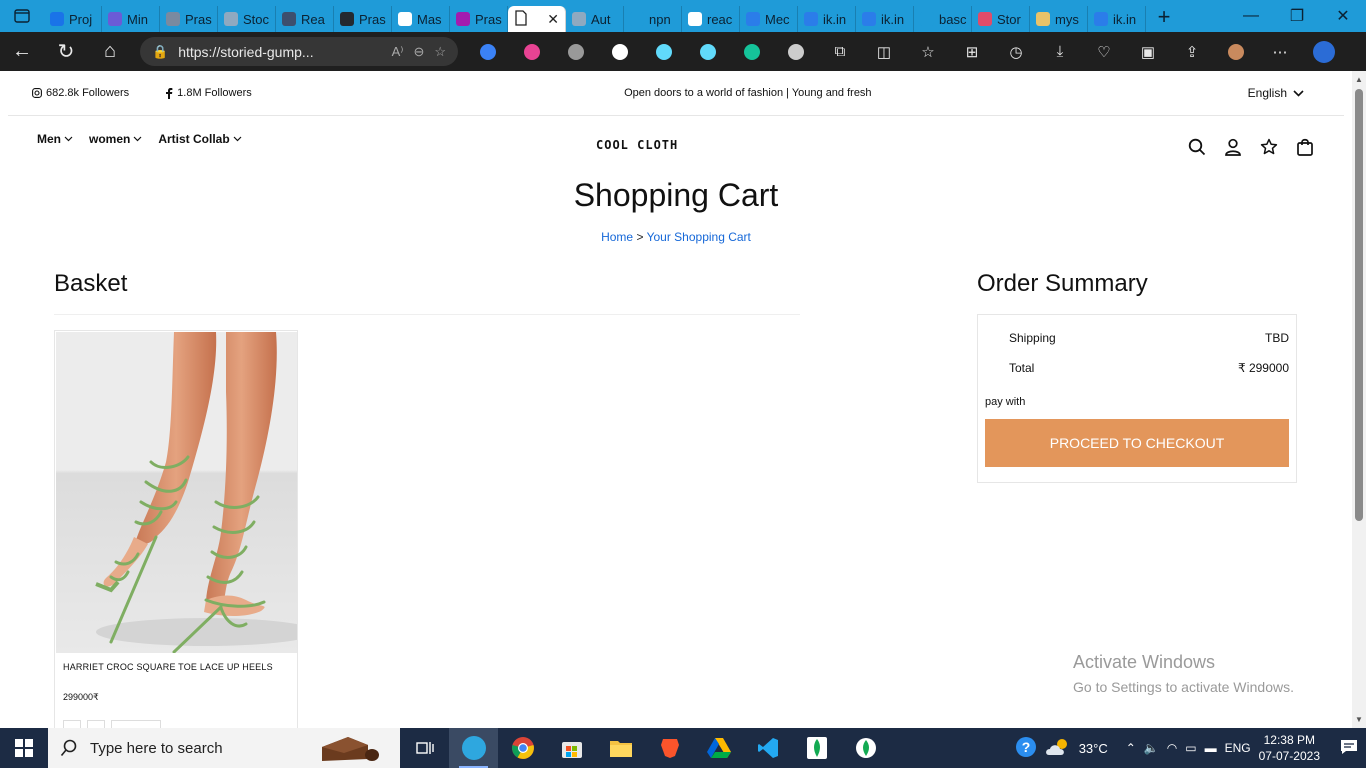  I want to click on store-taskbar-icon, so click(571, 748).